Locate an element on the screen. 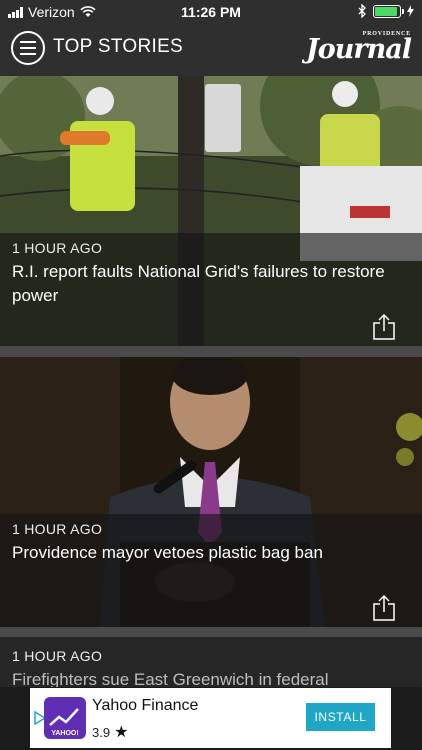 This screenshot has height=750, width=422. chart-line-icon: YAHOO! is located at coordinates (64, 722).